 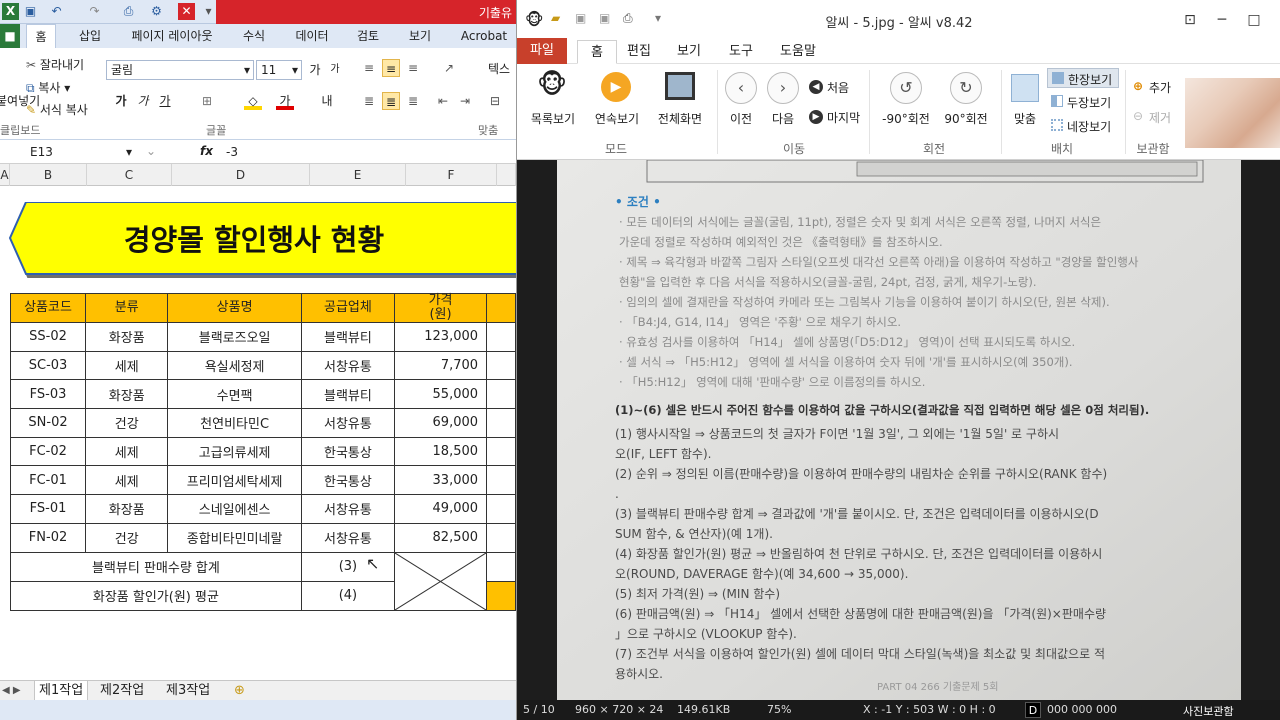 What do you see at coordinates (165, 101) in the screenshot?
I see `underline-button: 가` at bounding box center [165, 101].